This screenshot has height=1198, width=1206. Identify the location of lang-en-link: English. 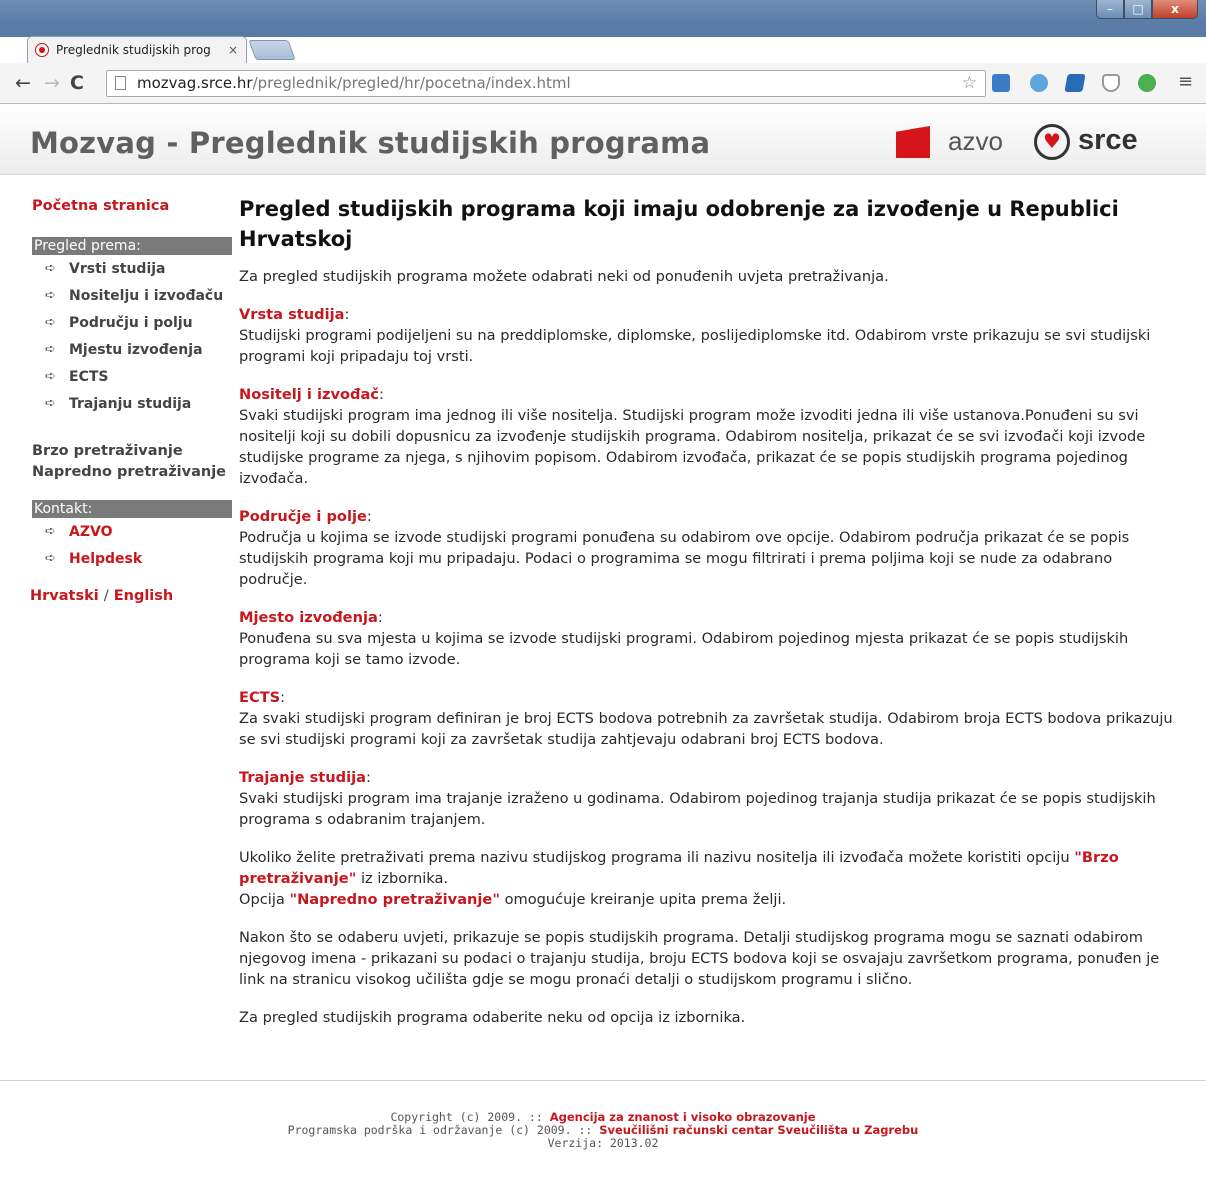
(144, 596).